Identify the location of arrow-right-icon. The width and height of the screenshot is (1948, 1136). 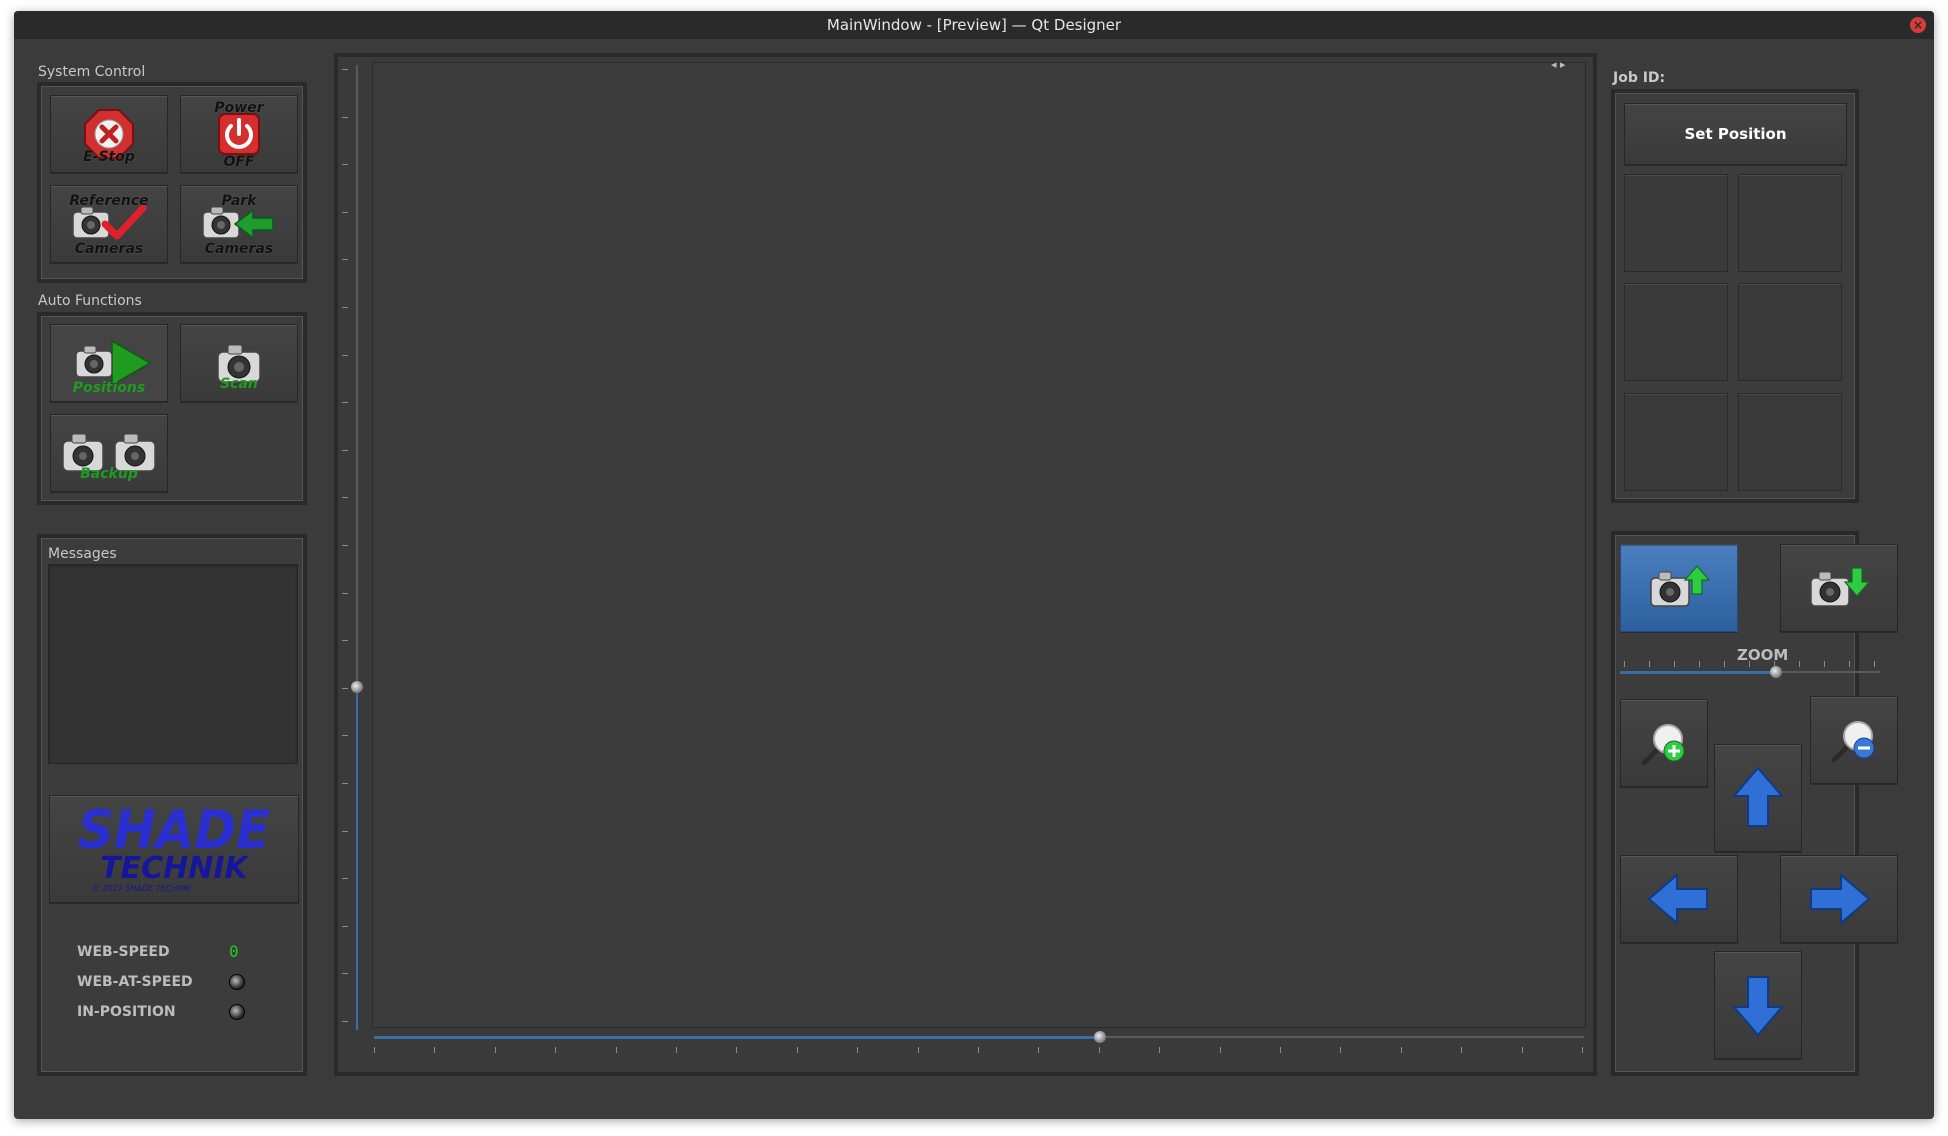
(1840, 899).